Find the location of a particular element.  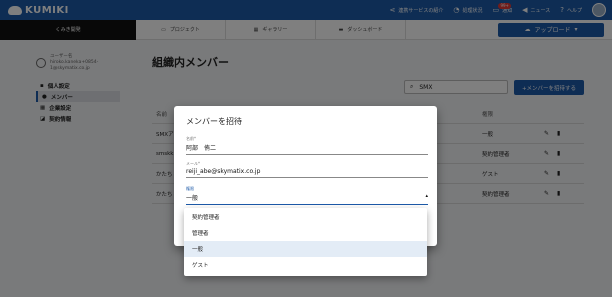

email-field-value: reiji_abe@skymatix.co.jp is located at coordinates (307, 173).